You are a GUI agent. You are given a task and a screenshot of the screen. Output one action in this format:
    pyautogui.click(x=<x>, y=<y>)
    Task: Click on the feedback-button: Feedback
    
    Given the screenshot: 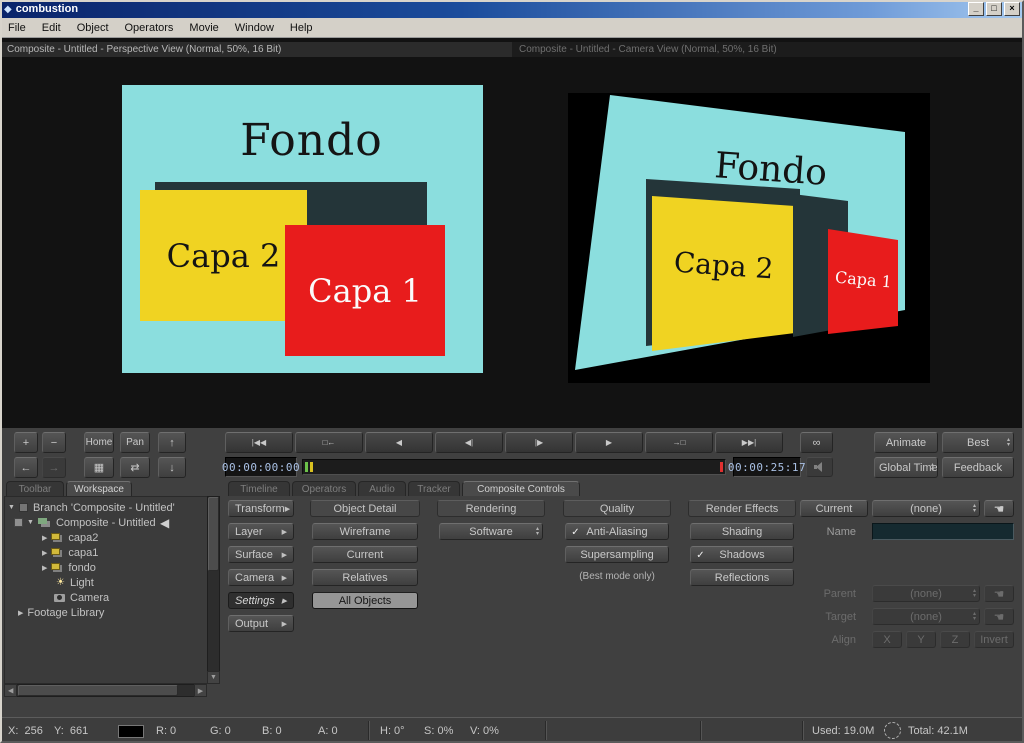 What is the action you would take?
    pyautogui.click(x=978, y=467)
    